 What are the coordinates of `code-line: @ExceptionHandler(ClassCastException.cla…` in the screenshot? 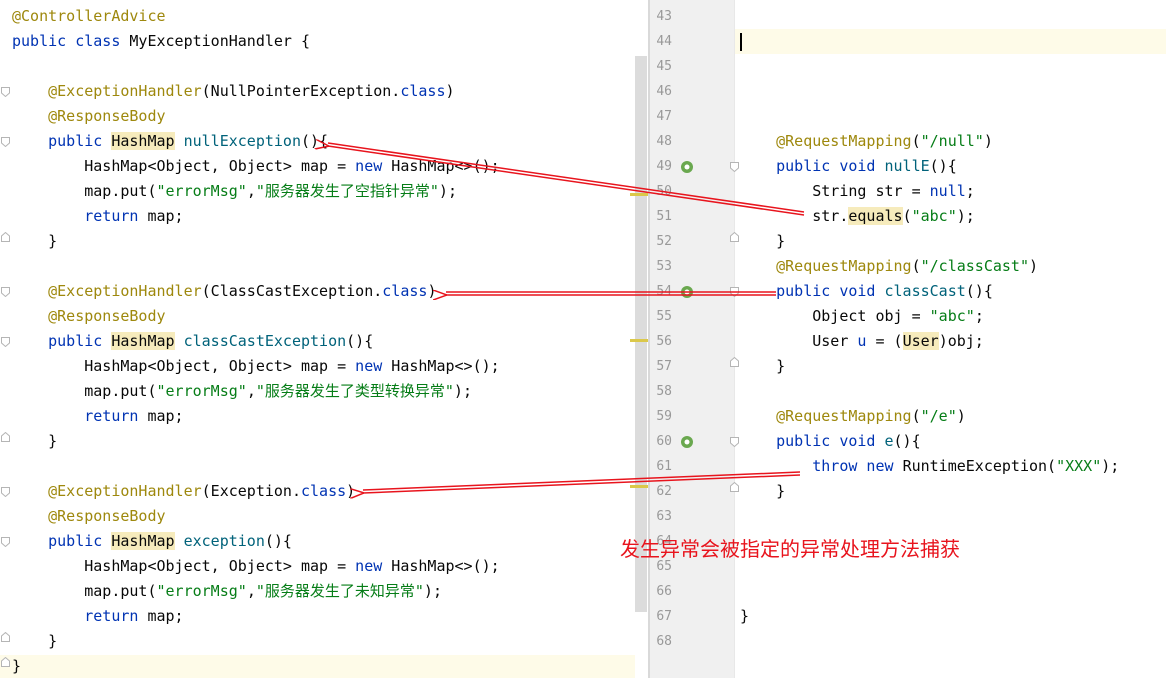 It's located at (224, 291).